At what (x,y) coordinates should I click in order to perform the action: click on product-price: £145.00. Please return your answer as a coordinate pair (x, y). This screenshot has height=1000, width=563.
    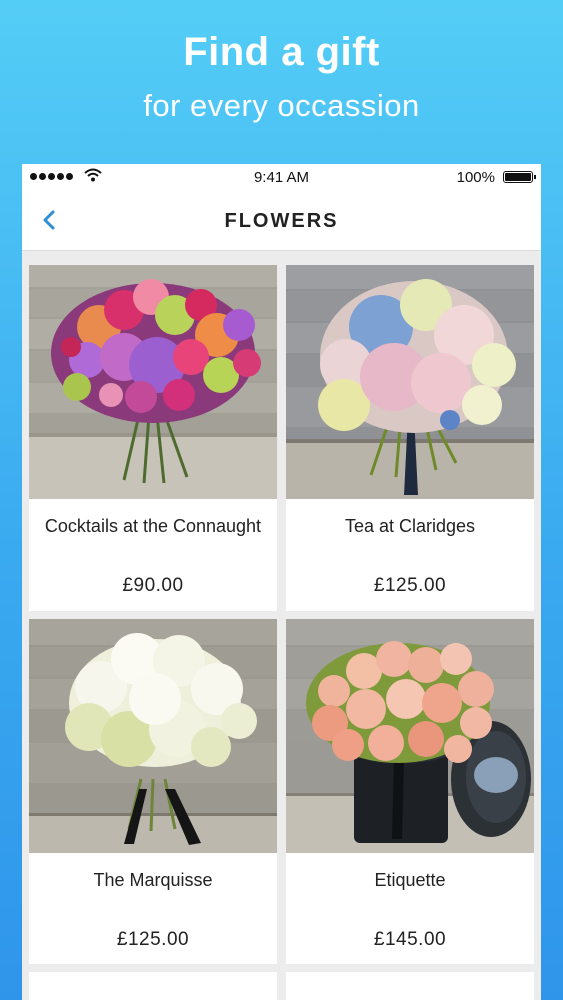
    Looking at the image, I should click on (410, 939).